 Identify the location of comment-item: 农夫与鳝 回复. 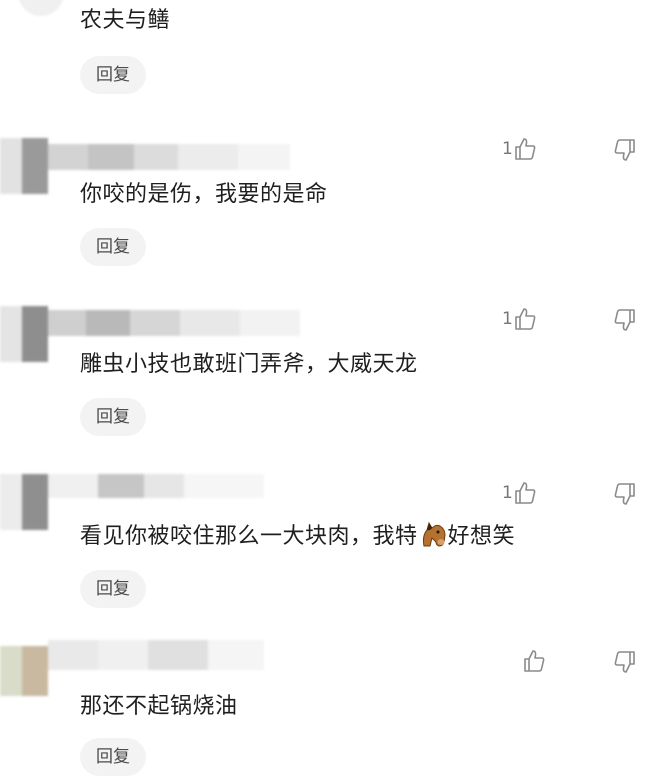
(327, 55).